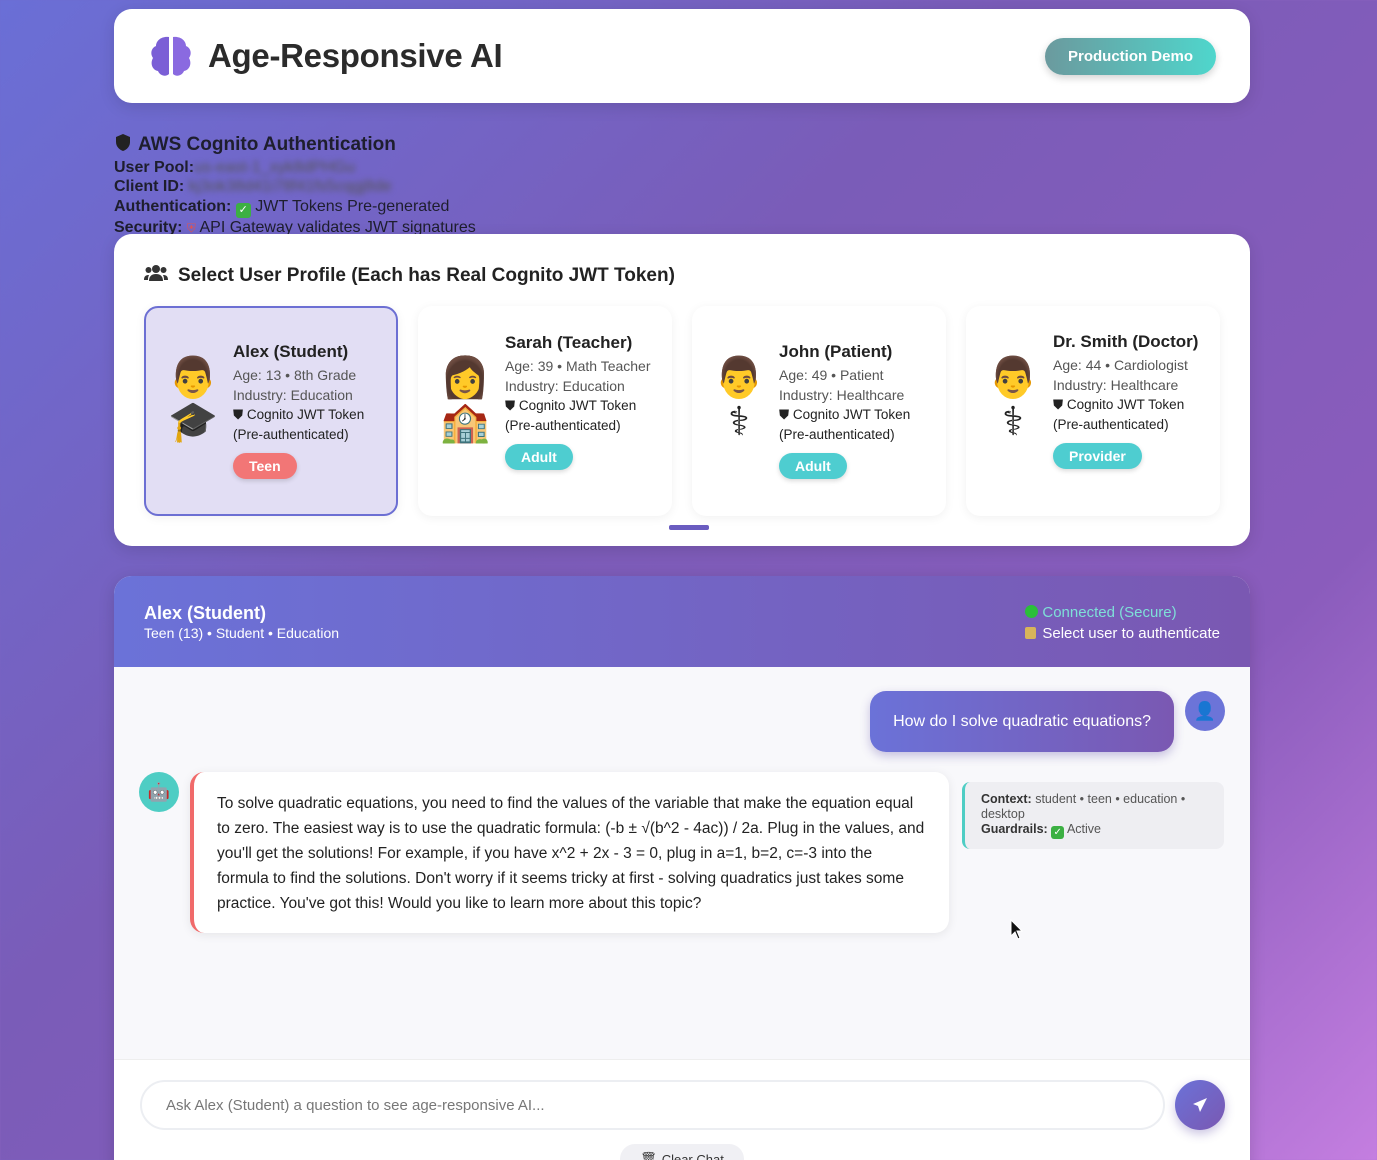  What do you see at coordinates (1205, 711) in the screenshot?
I see `user-avatar-icon: 👤` at bounding box center [1205, 711].